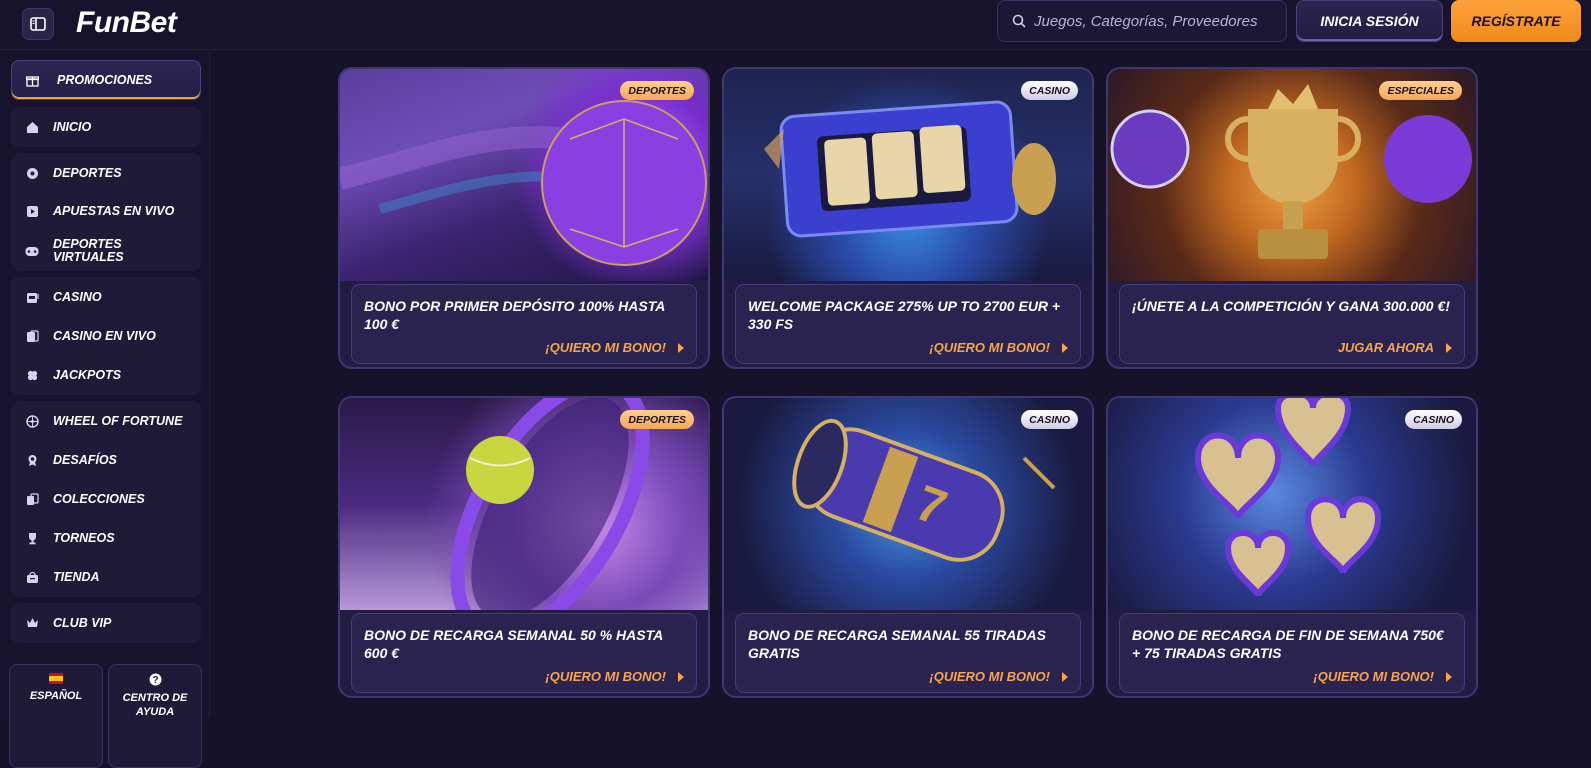 The image size is (1591, 768). What do you see at coordinates (32, 538) in the screenshot?
I see `trophy-icon` at bounding box center [32, 538].